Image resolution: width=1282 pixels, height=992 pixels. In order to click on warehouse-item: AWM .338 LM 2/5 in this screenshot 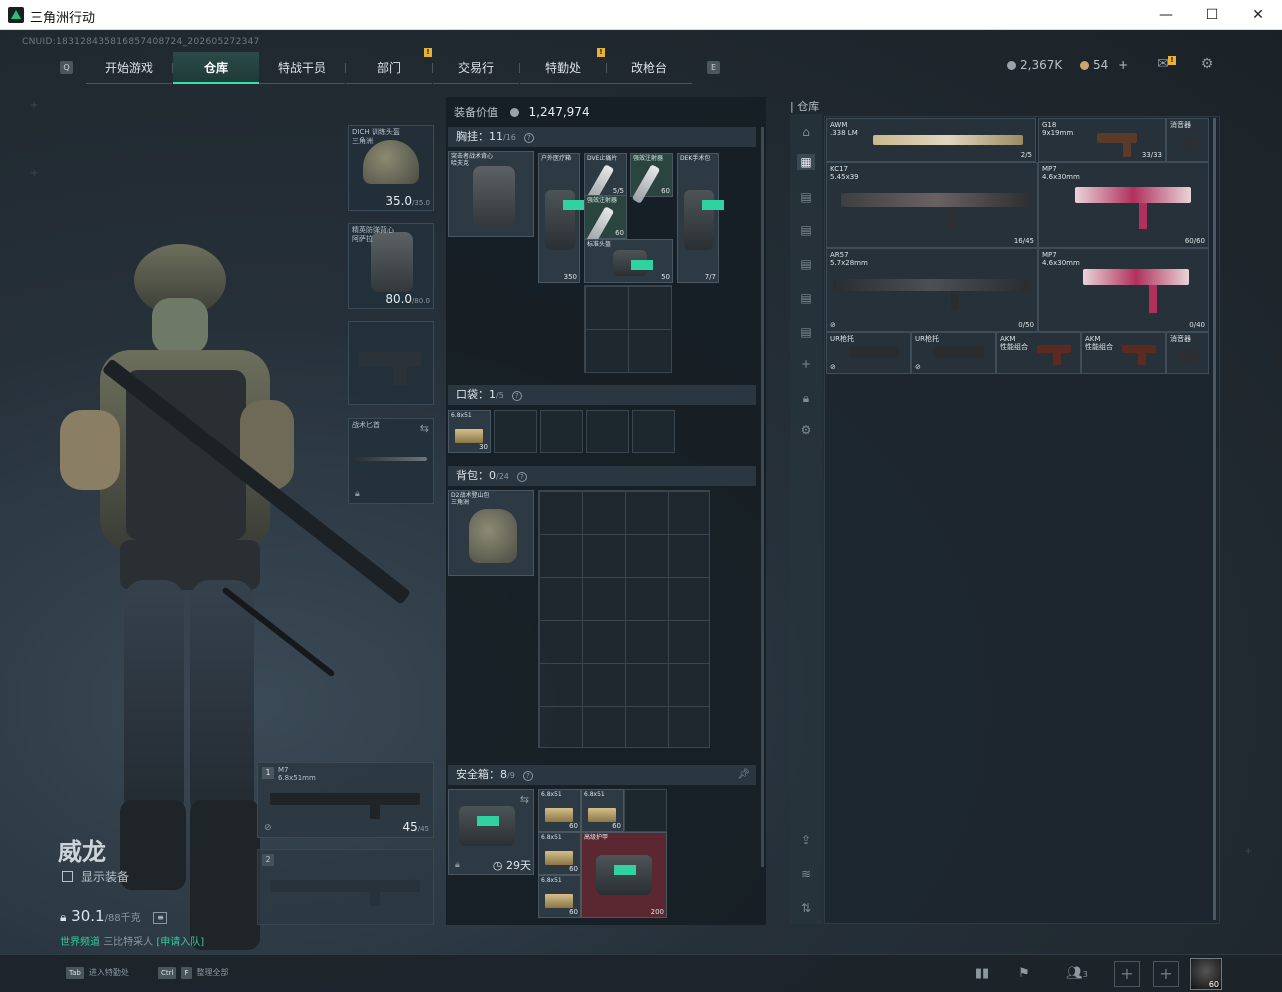, I will do `click(931, 140)`.